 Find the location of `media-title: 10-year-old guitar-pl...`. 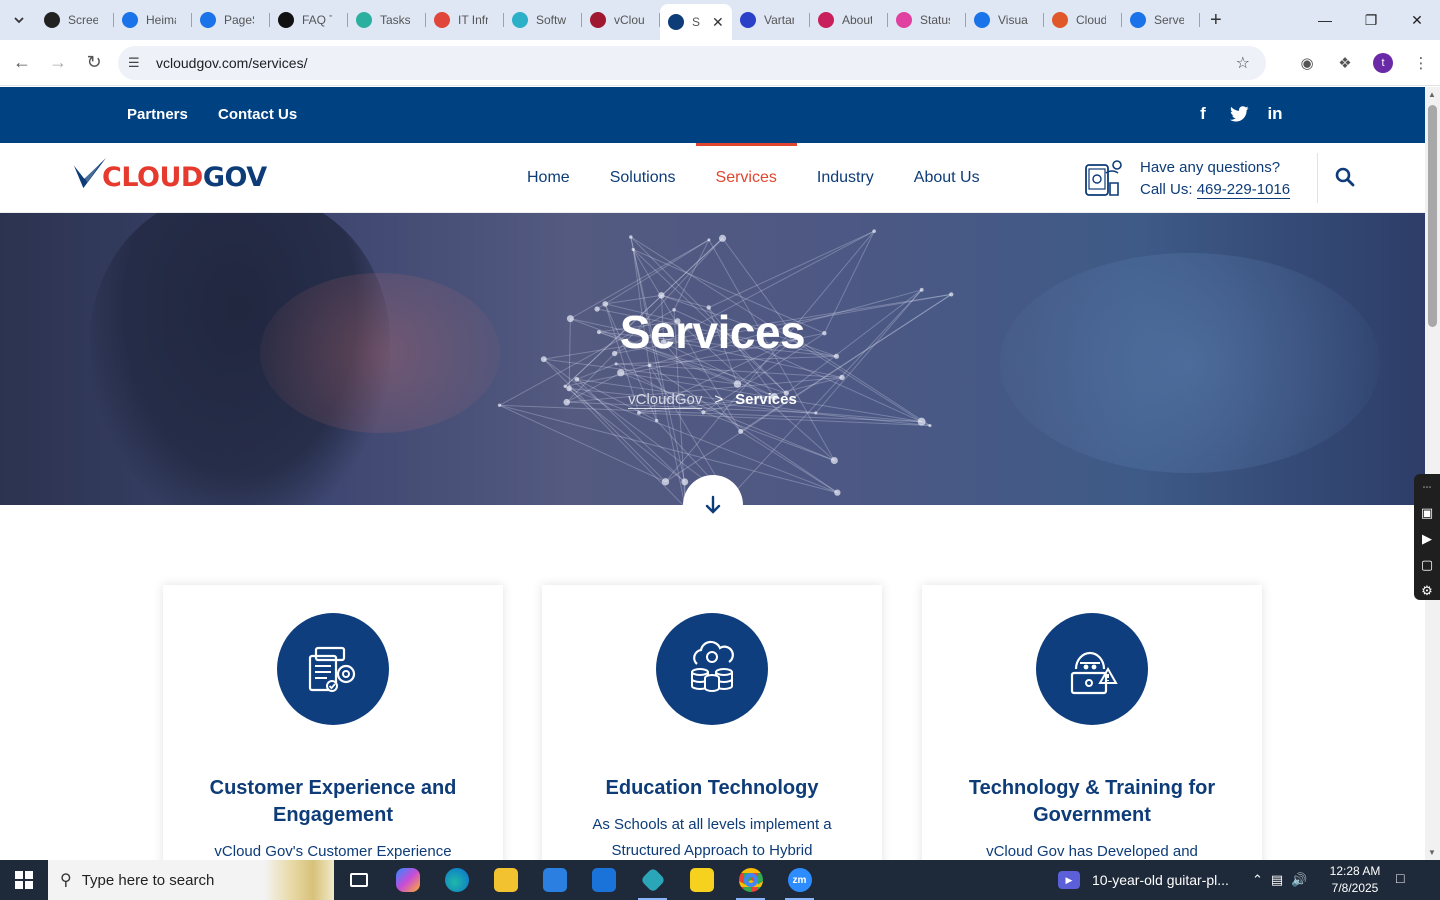

media-title: 10-year-old guitar-pl... is located at coordinates (1160, 880).